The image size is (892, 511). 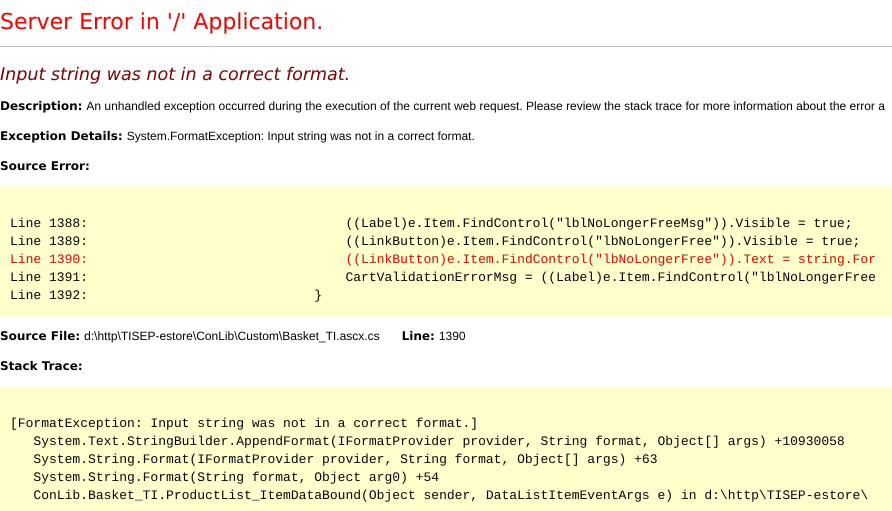 I want to click on stack-trace-line: System.String.Format(String format, Object arg0) +54, so click(x=236, y=478).